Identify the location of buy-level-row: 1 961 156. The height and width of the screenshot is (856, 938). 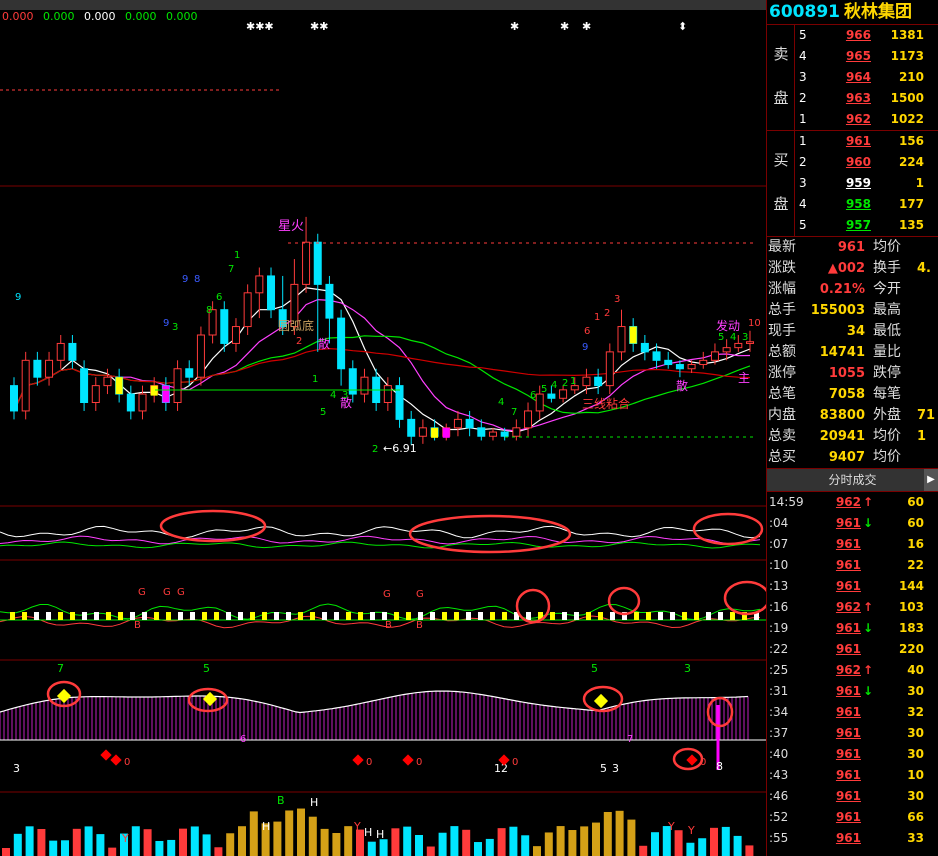
(866, 141).